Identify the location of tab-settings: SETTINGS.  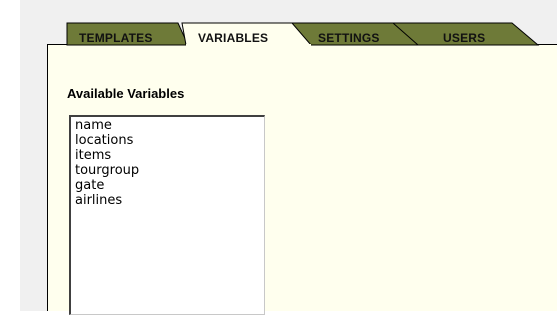
(349, 38).